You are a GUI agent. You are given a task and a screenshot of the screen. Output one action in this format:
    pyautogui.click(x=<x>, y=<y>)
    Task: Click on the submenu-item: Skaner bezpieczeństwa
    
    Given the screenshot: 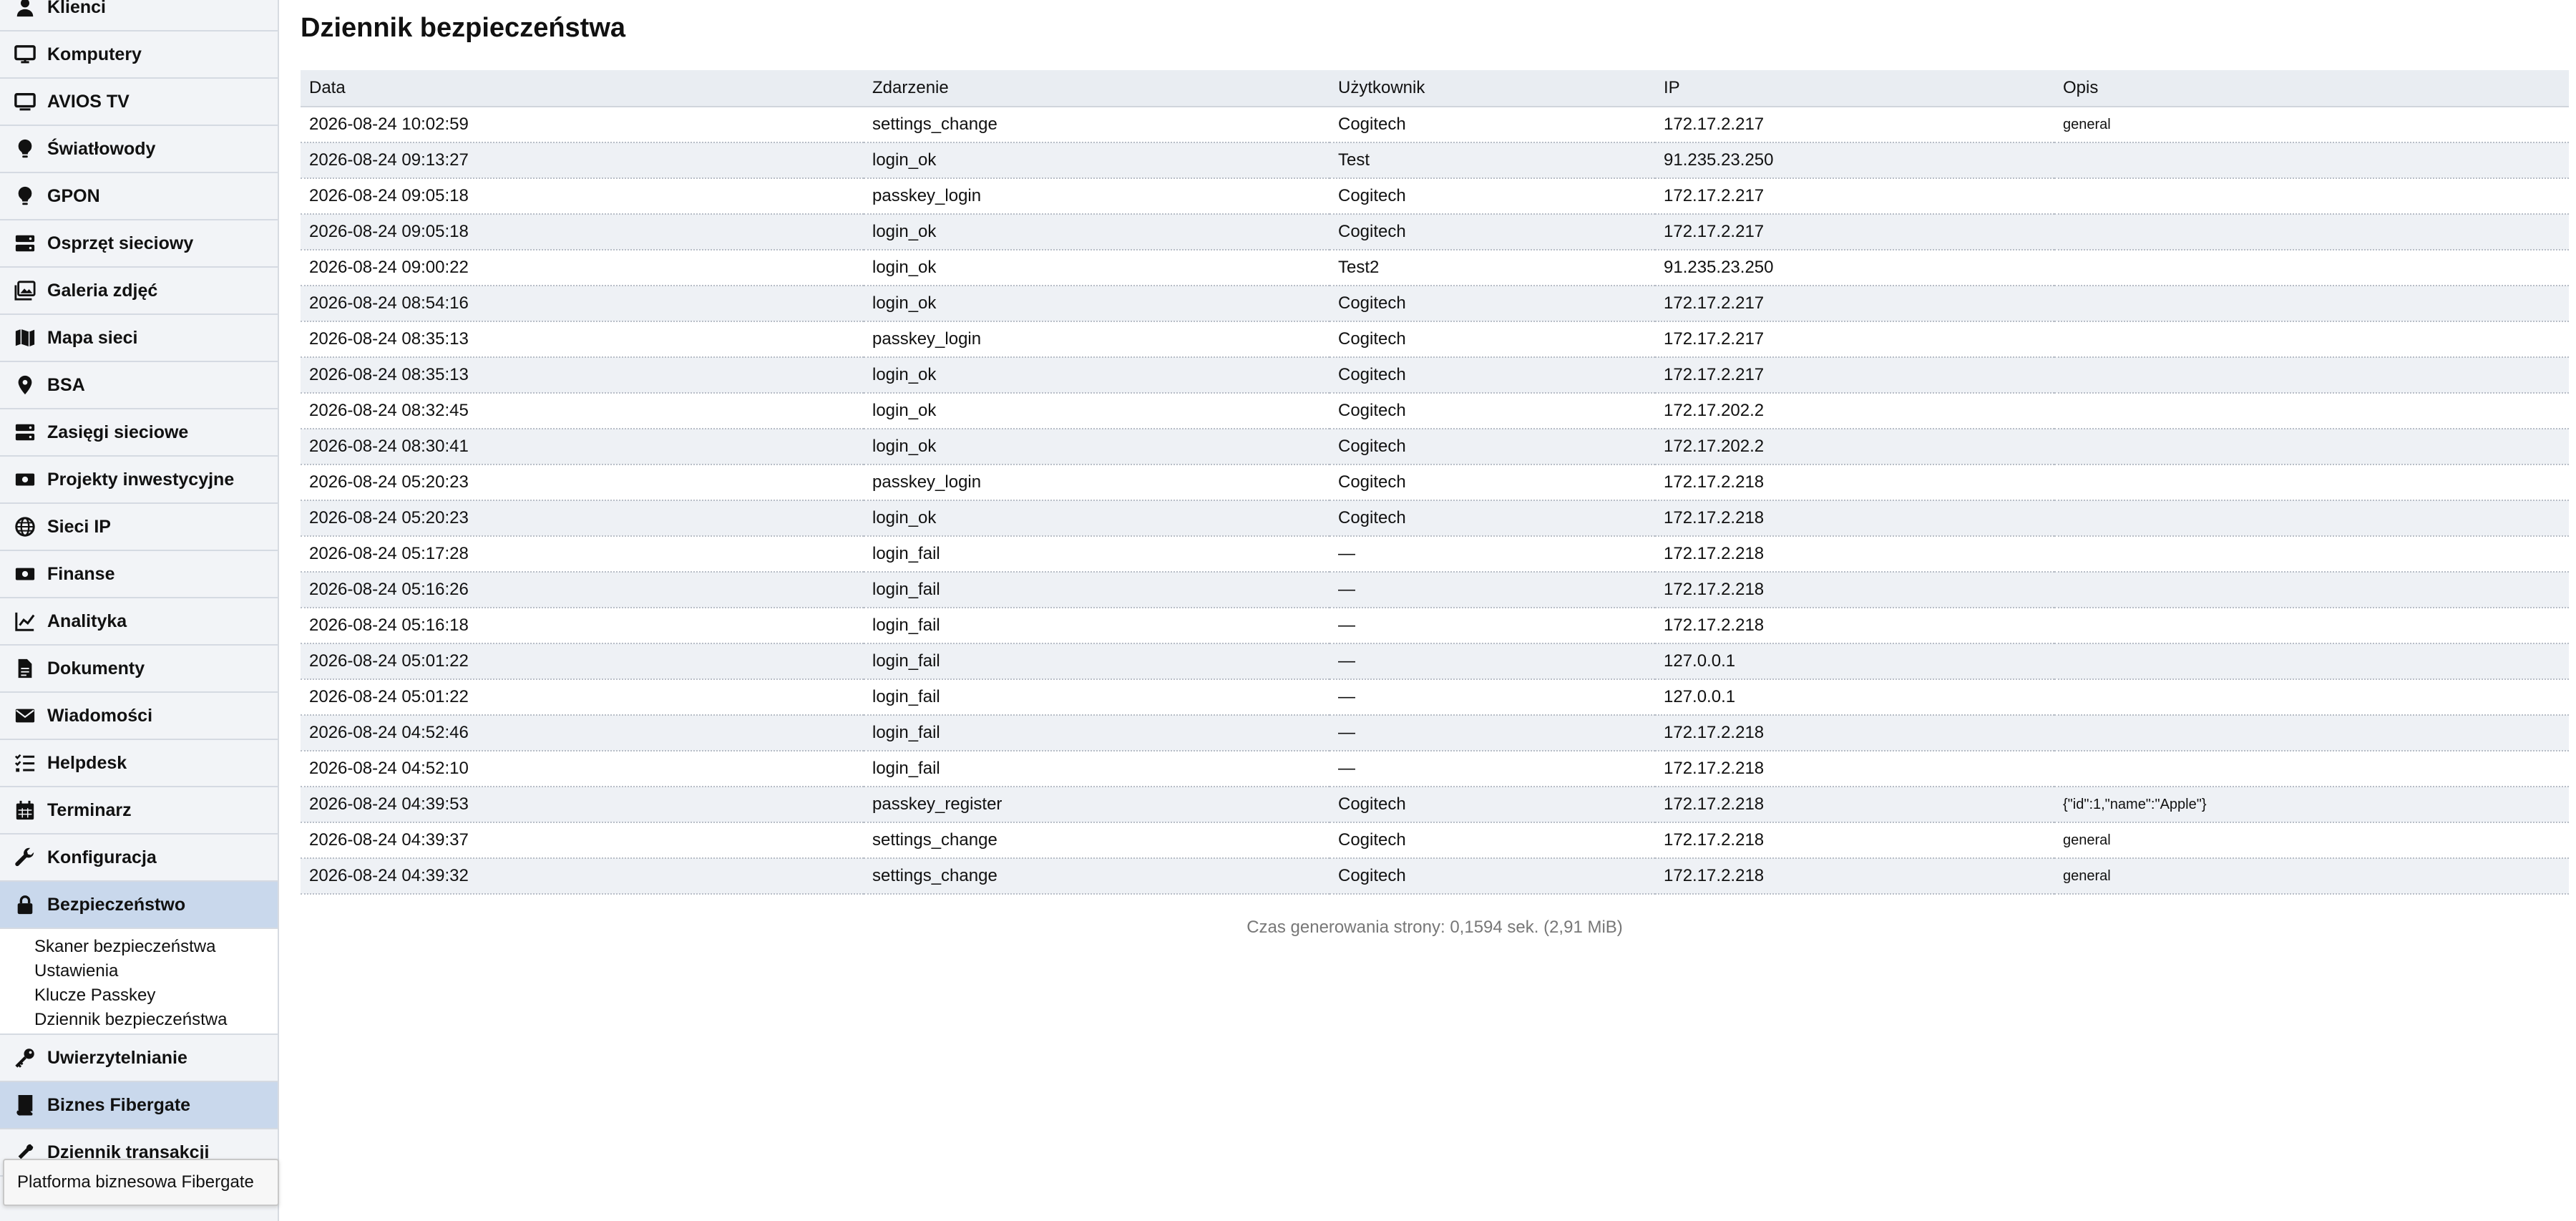 What is the action you would take?
    pyautogui.click(x=156, y=947)
    